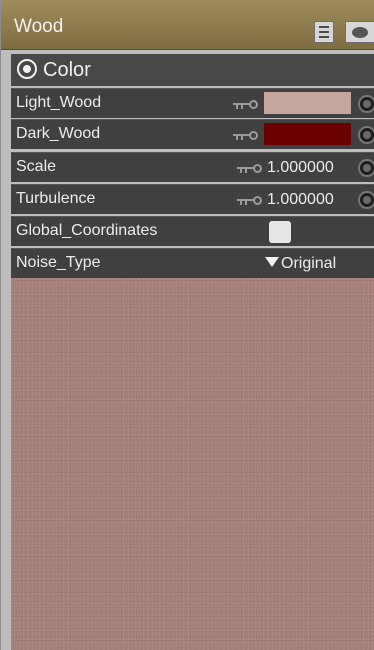 Image resolution: width=374 pixels, height=650 pixels. What do you see at coordinates (187, 25) in the screenshot?
I see `panel-title-bar: Wood` at bounding box center [187, 25].